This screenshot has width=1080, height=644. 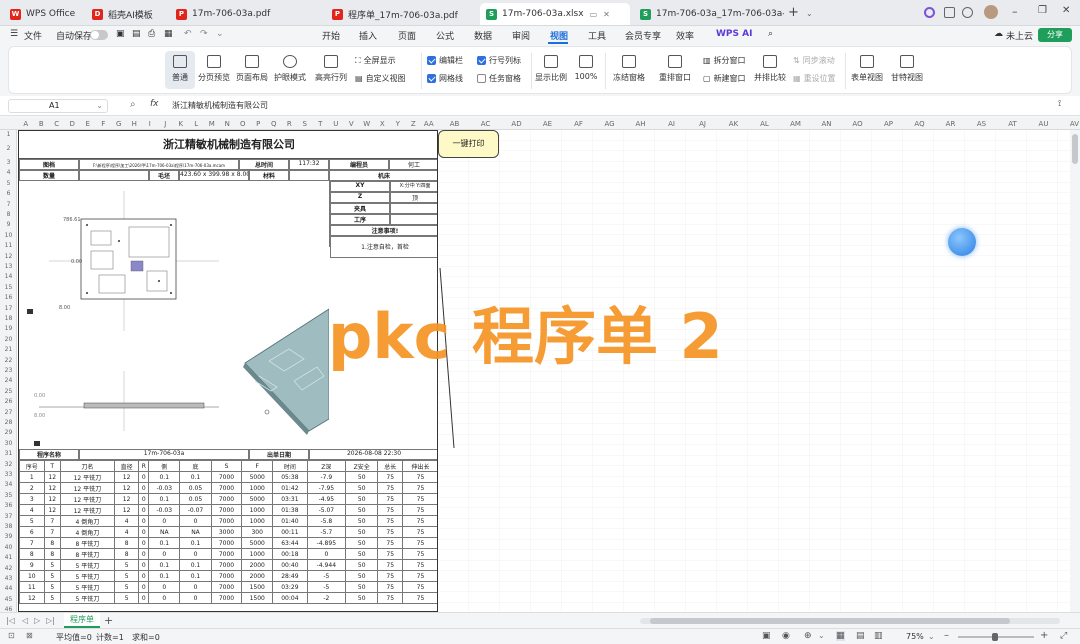 What do you see at coordinates (290, 554) in the screenshot?
I see `table-cell: 00:18` at bounding box center [290, 554].